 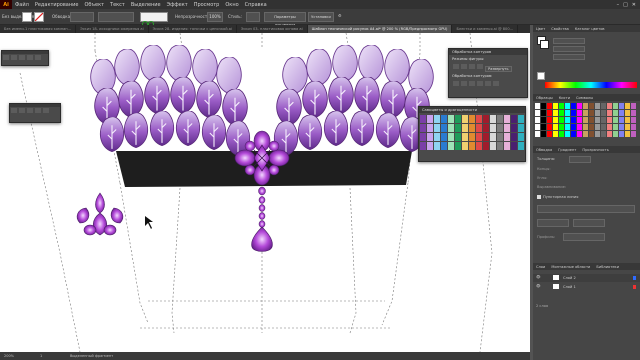 I want to click on opacity-field: 100%, so click(x=215, y=17).